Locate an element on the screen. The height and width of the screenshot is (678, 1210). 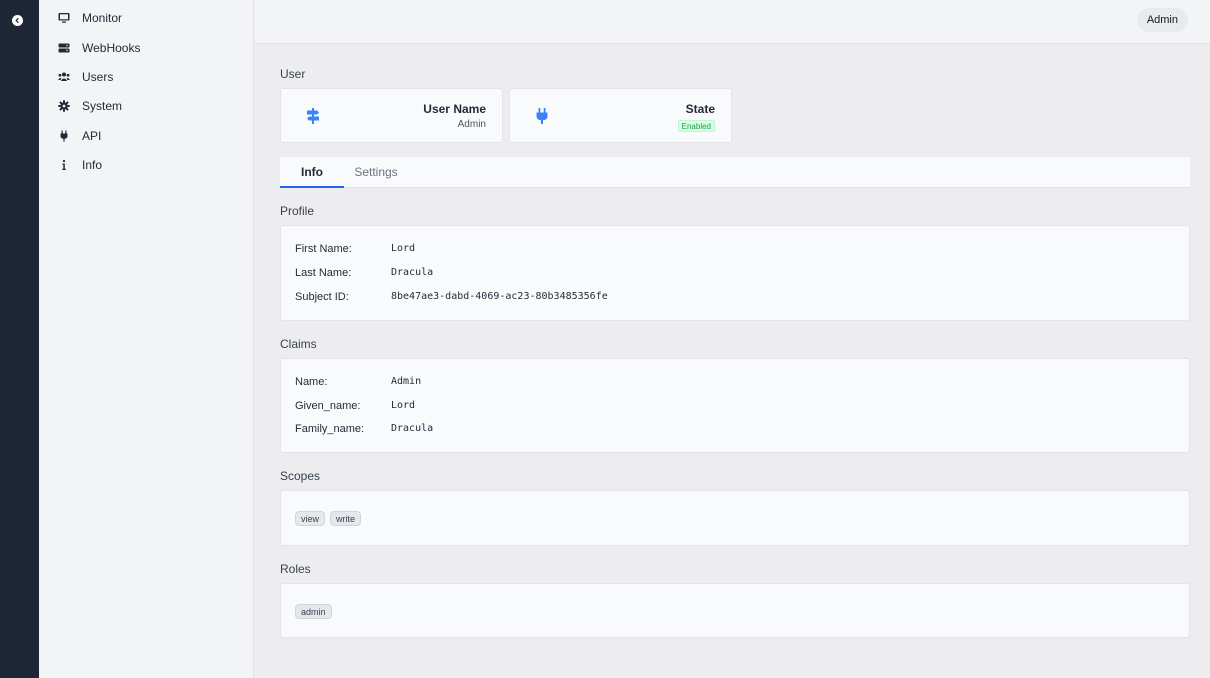
user-name-value: Admin is located at coordinates (471, 124).